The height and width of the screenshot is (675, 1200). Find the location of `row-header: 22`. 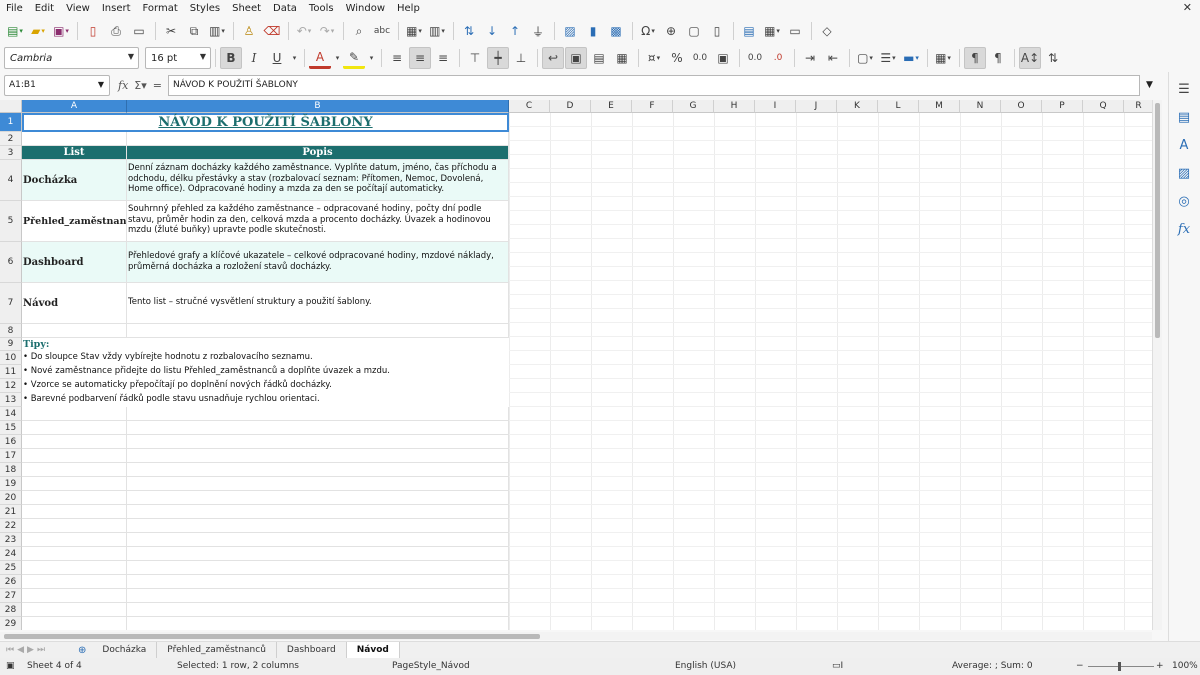

row-header: 22 is located at coordinates (11, 526).